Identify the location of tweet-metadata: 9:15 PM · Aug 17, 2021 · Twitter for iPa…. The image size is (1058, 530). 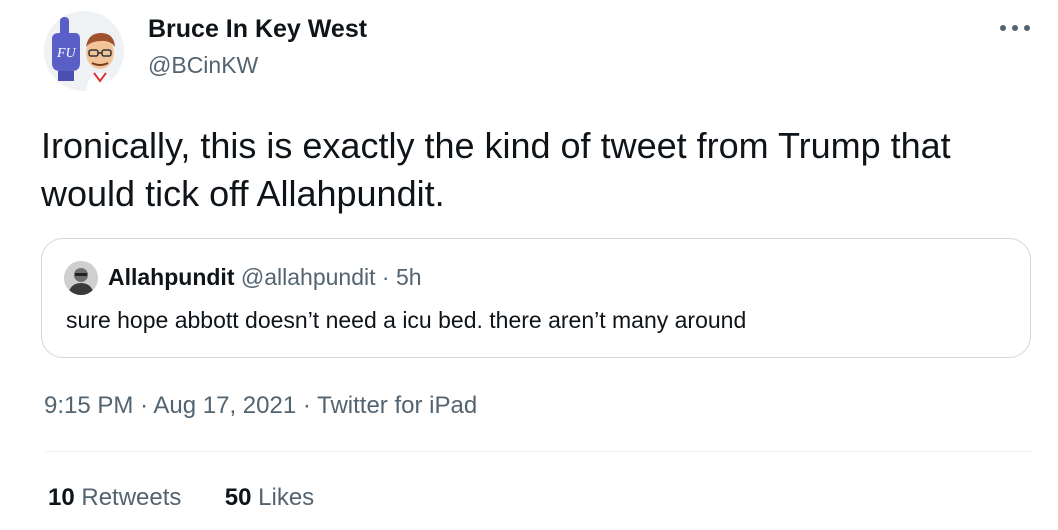
(260, 406).